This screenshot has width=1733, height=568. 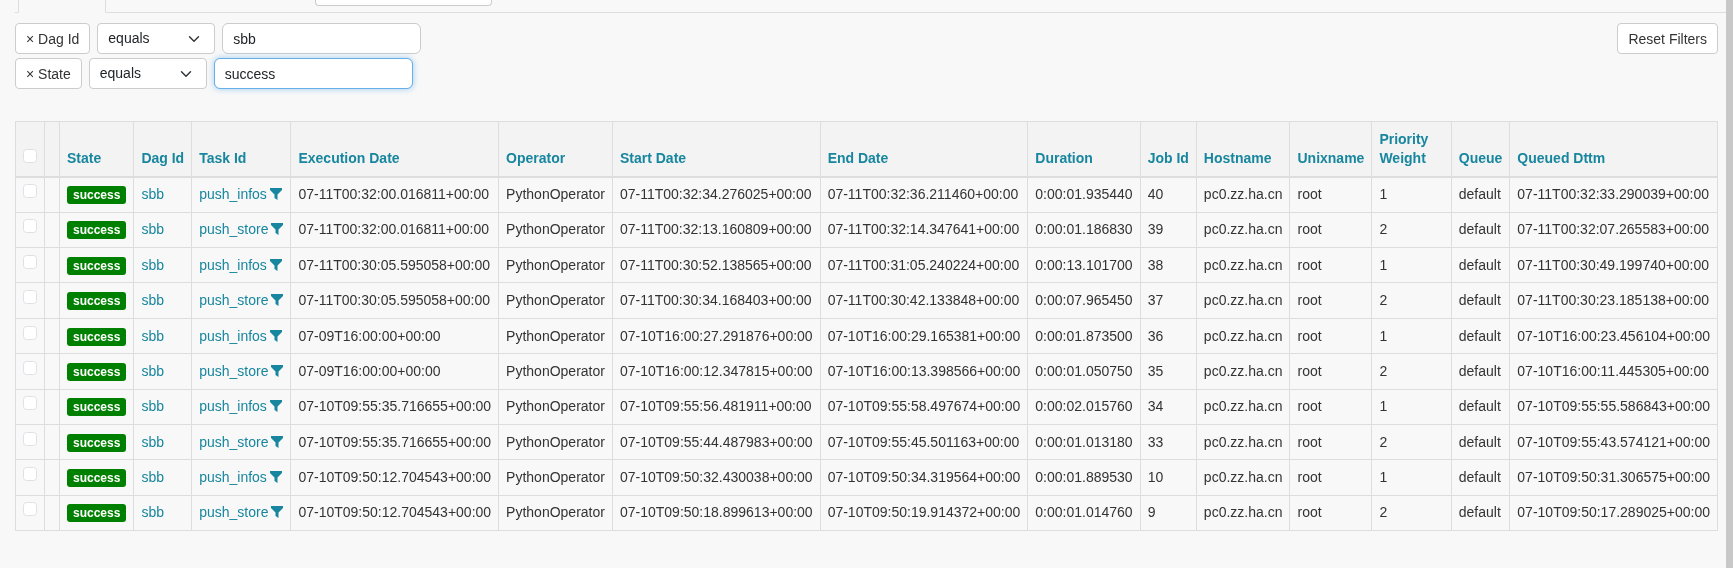 I want to click on input-field, so click(x=403, y=3).